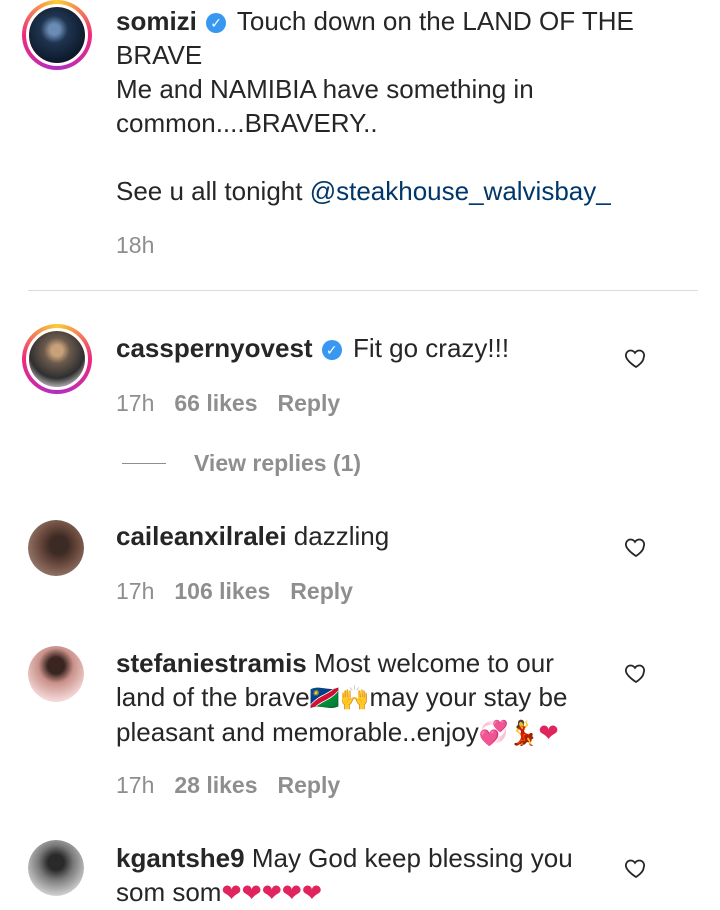 The height and width of the screenshot is (910, 720). I want to click on comment-meta: 17h 28 likes Reply, so click(228, 785).